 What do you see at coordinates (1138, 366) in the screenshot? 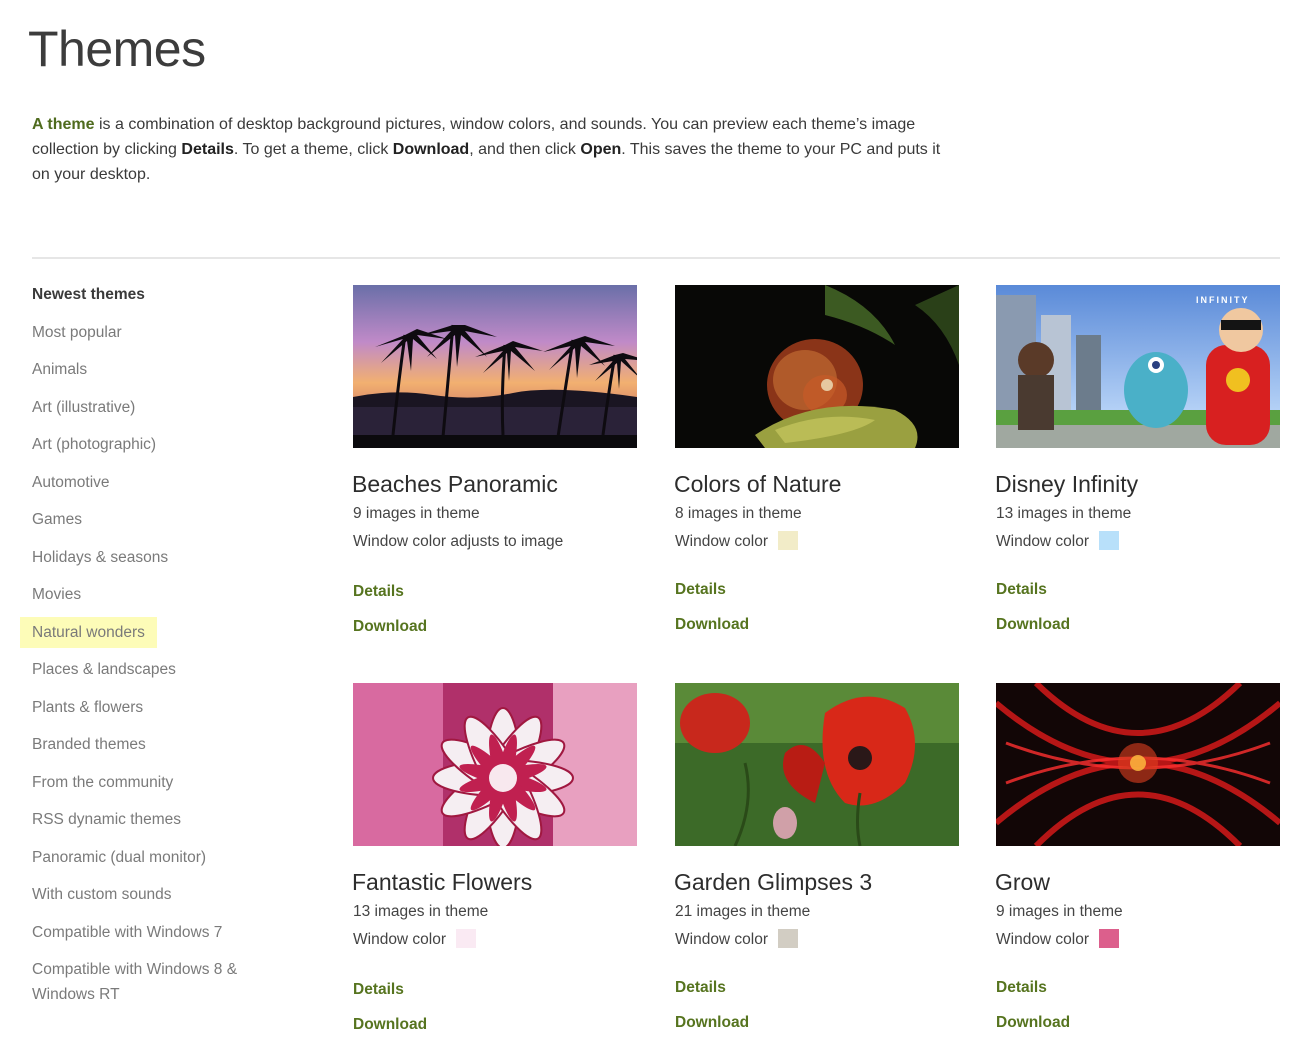
I see `theme-thumbnail-disney-infinity: INFINITY` at bounding box center [1138, 366].